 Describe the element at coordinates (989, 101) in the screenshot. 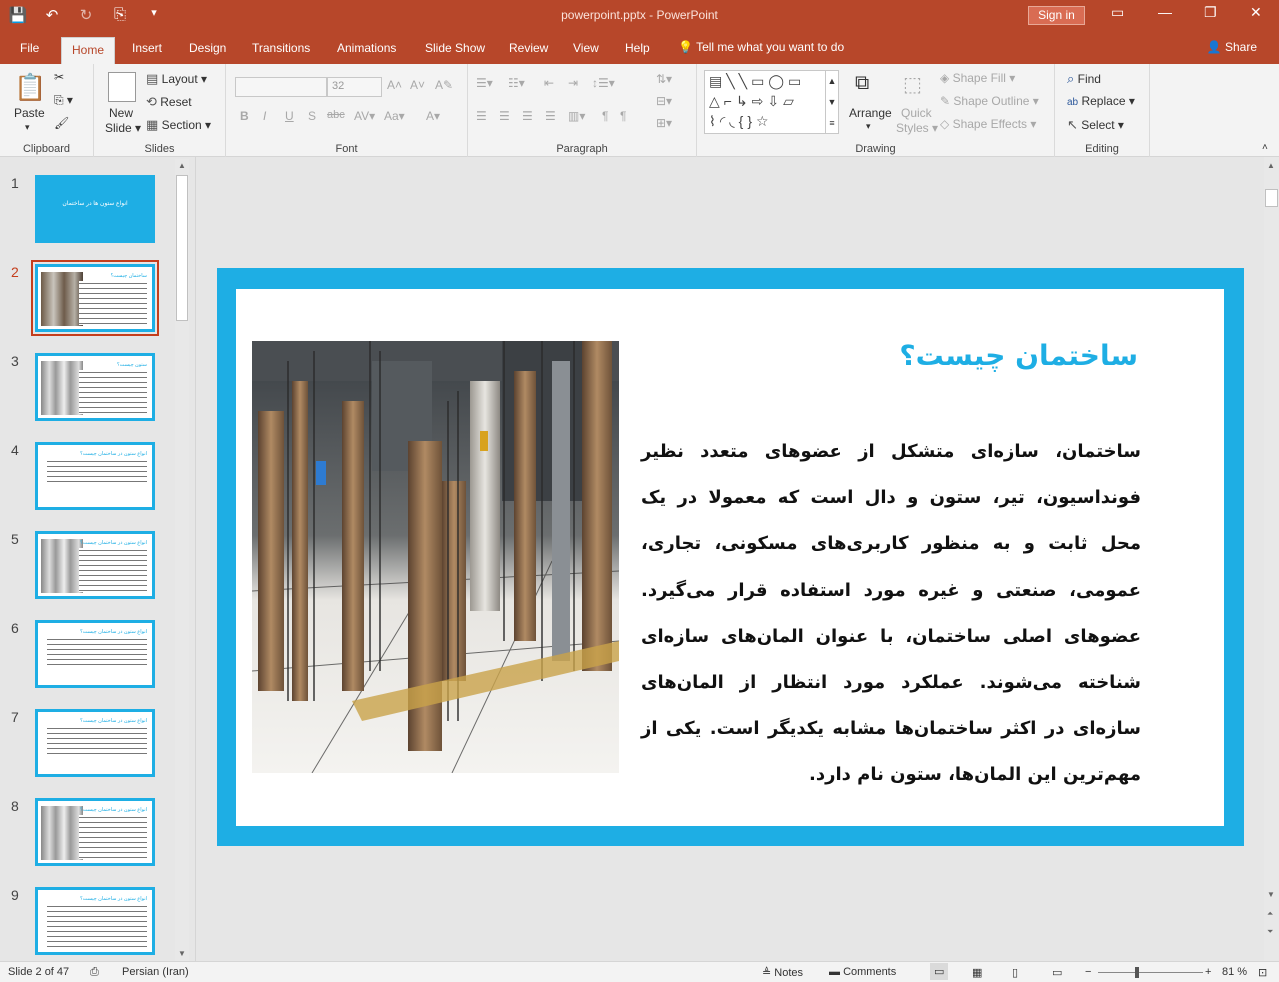

I see `shape-outline-button: ✎ Shape Outline ▾` at that location.